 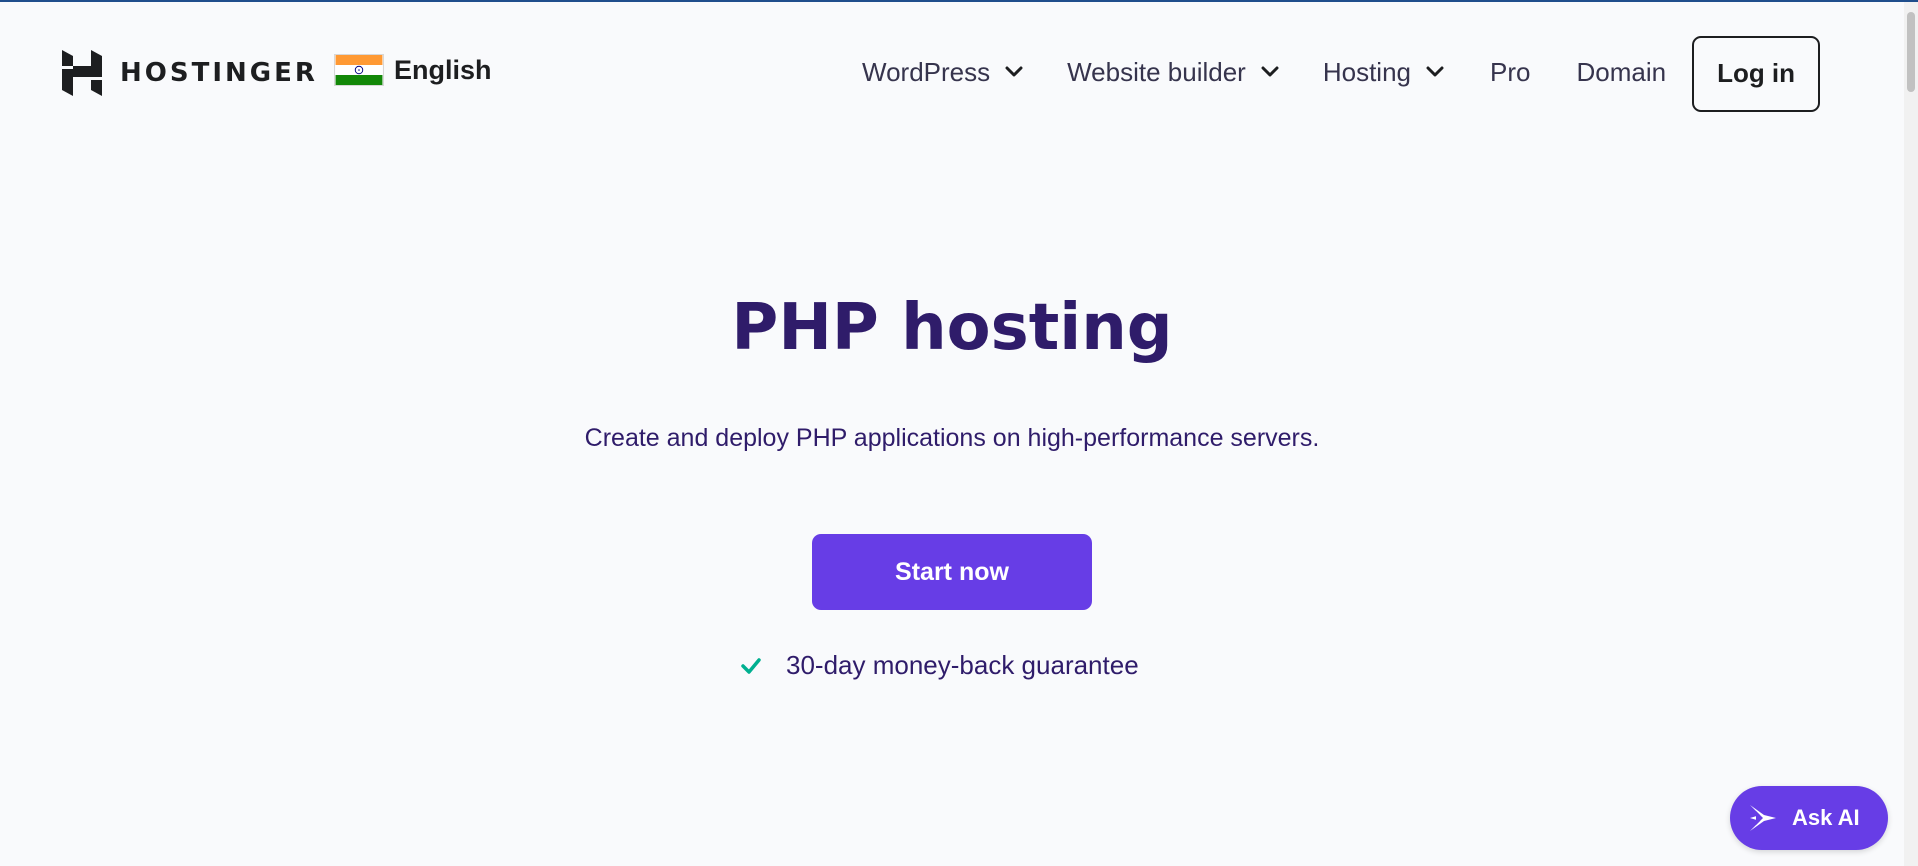 What do you see at coordinates (1366, 71) in the screenshot?
I see `nav-item-label: Hosting` at bounding box center [1366, 71].